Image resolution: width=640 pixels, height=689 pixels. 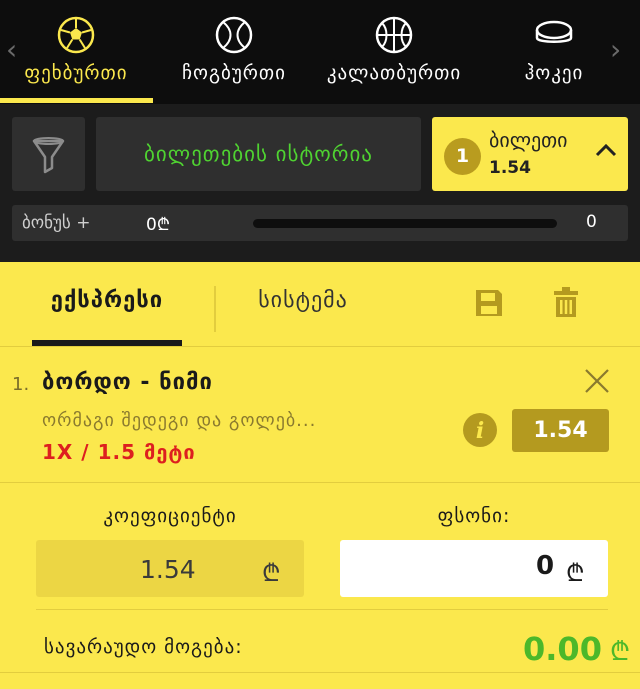 I want to click on bonus-count: 0, so click(x=591, y=222).